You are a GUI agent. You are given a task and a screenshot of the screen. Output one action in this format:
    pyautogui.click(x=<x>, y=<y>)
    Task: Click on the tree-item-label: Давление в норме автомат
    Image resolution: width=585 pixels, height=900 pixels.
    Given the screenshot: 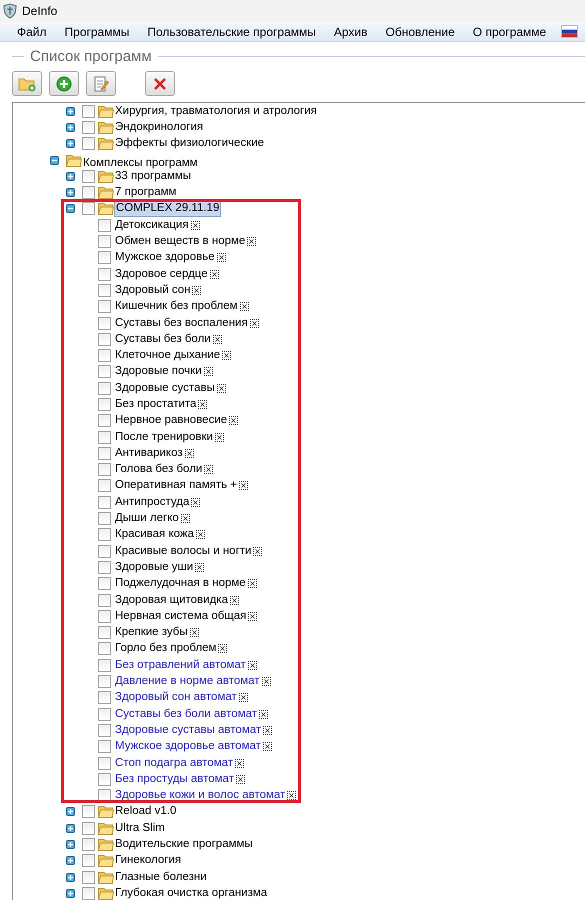 What is the action you would take?
    pyautogui.click(x=187, y=682)
    